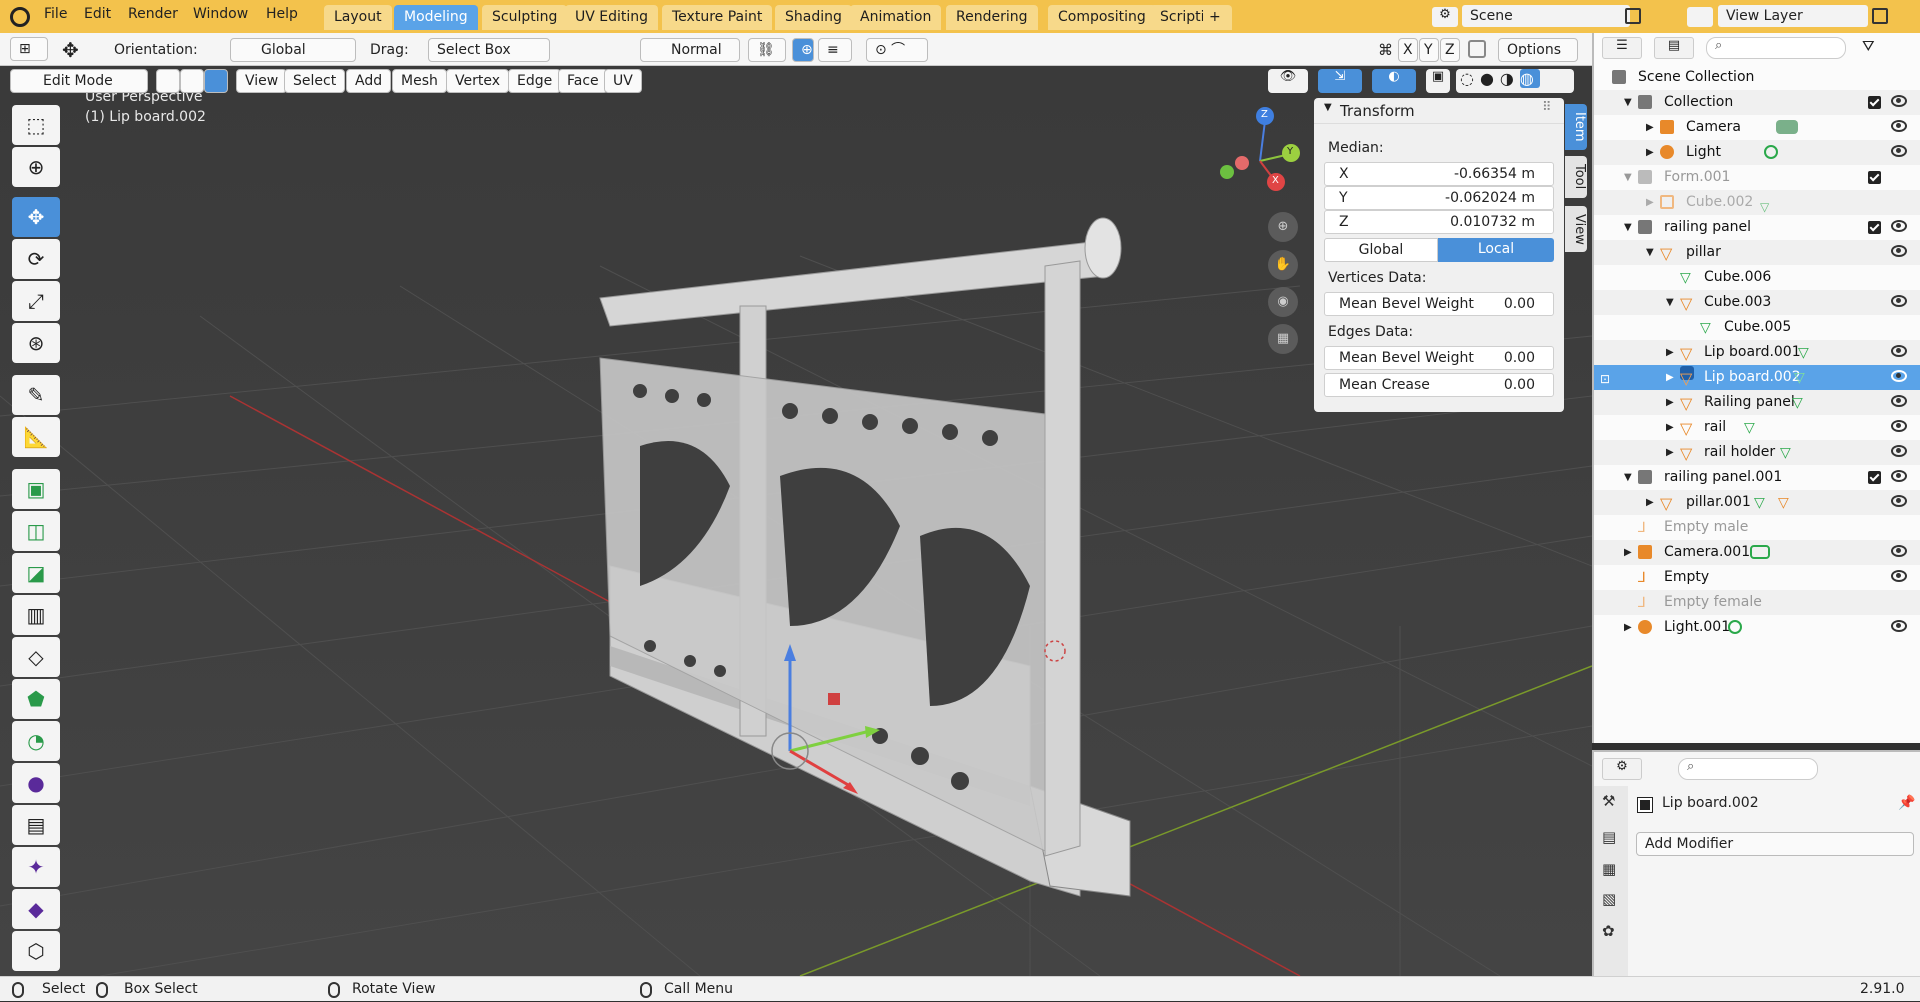 The image size is (1920, 1002). I want to click on menu-face: Face, so click(583, 81).